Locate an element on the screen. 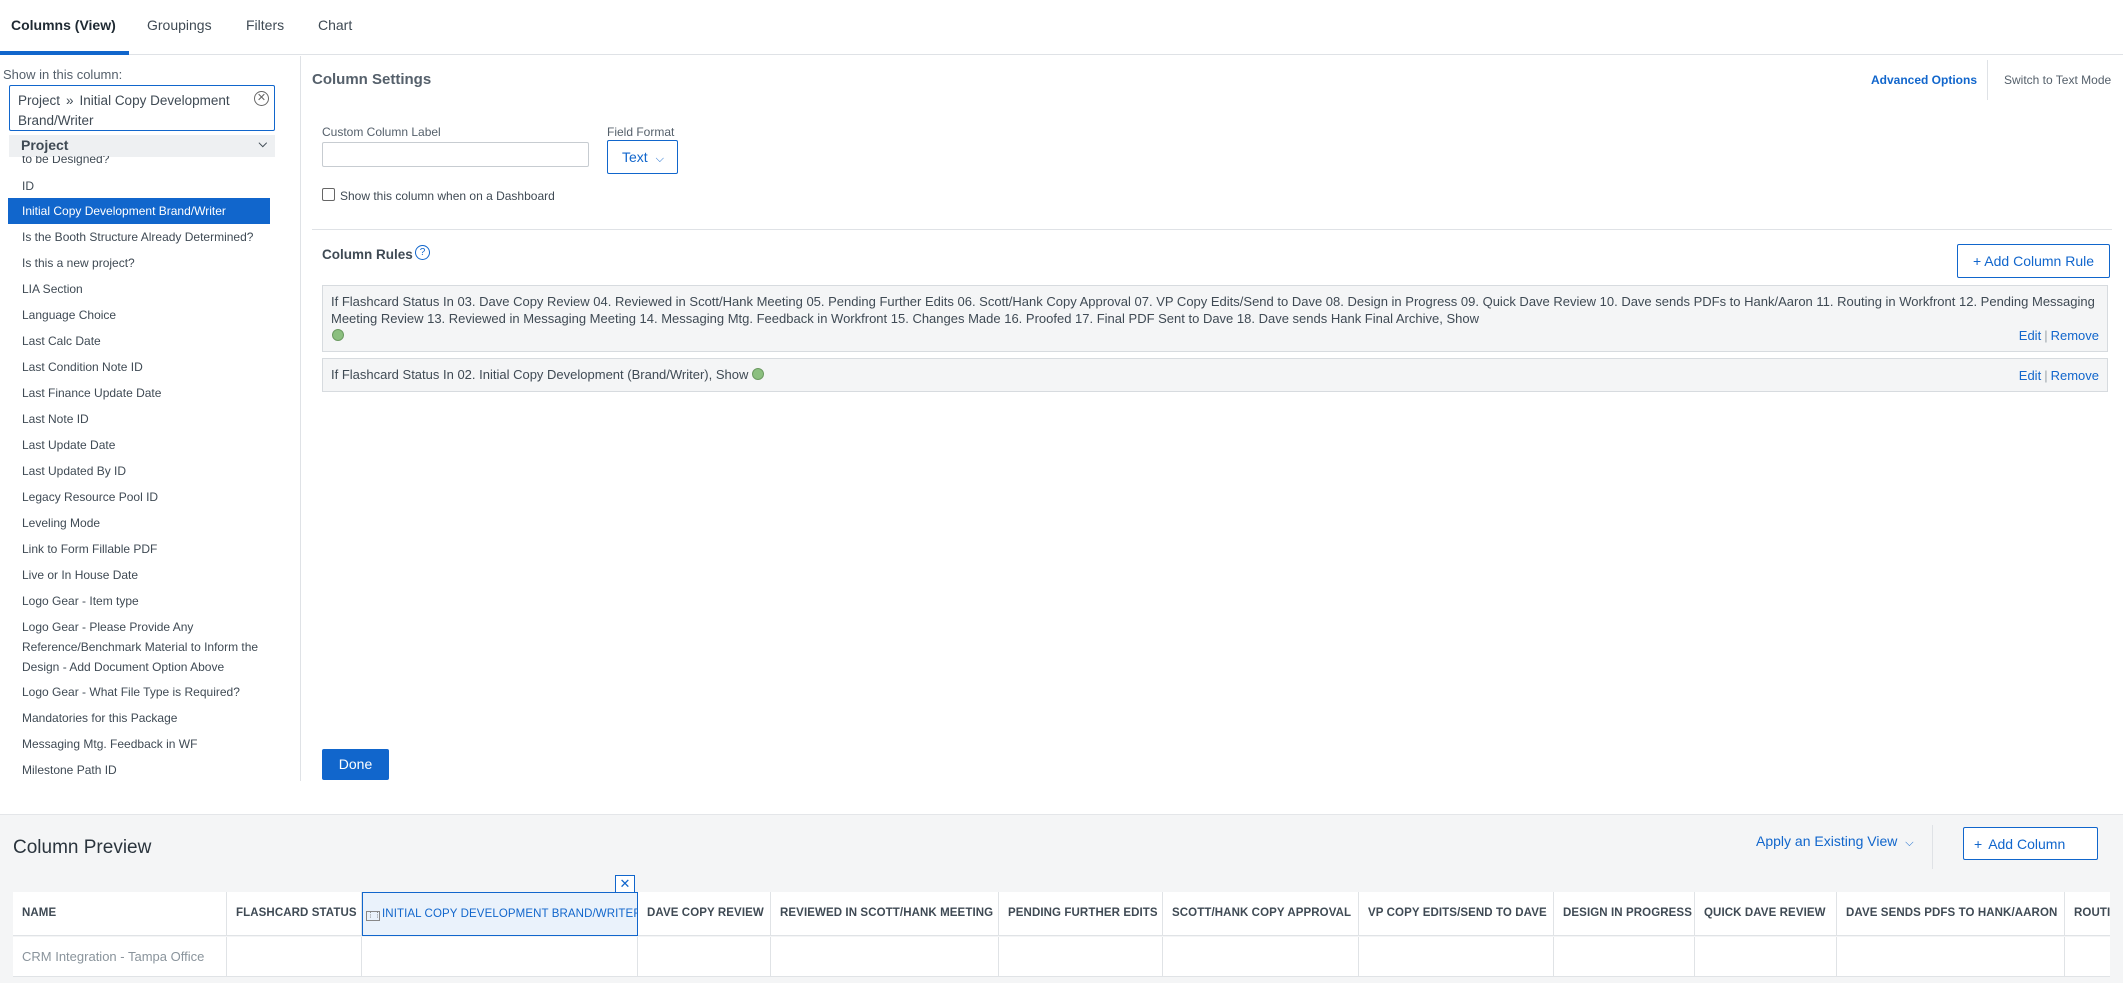 The width and height of the screenshot is (2123, 983). tab-chart: Chart is located at coordinates (335, 25).